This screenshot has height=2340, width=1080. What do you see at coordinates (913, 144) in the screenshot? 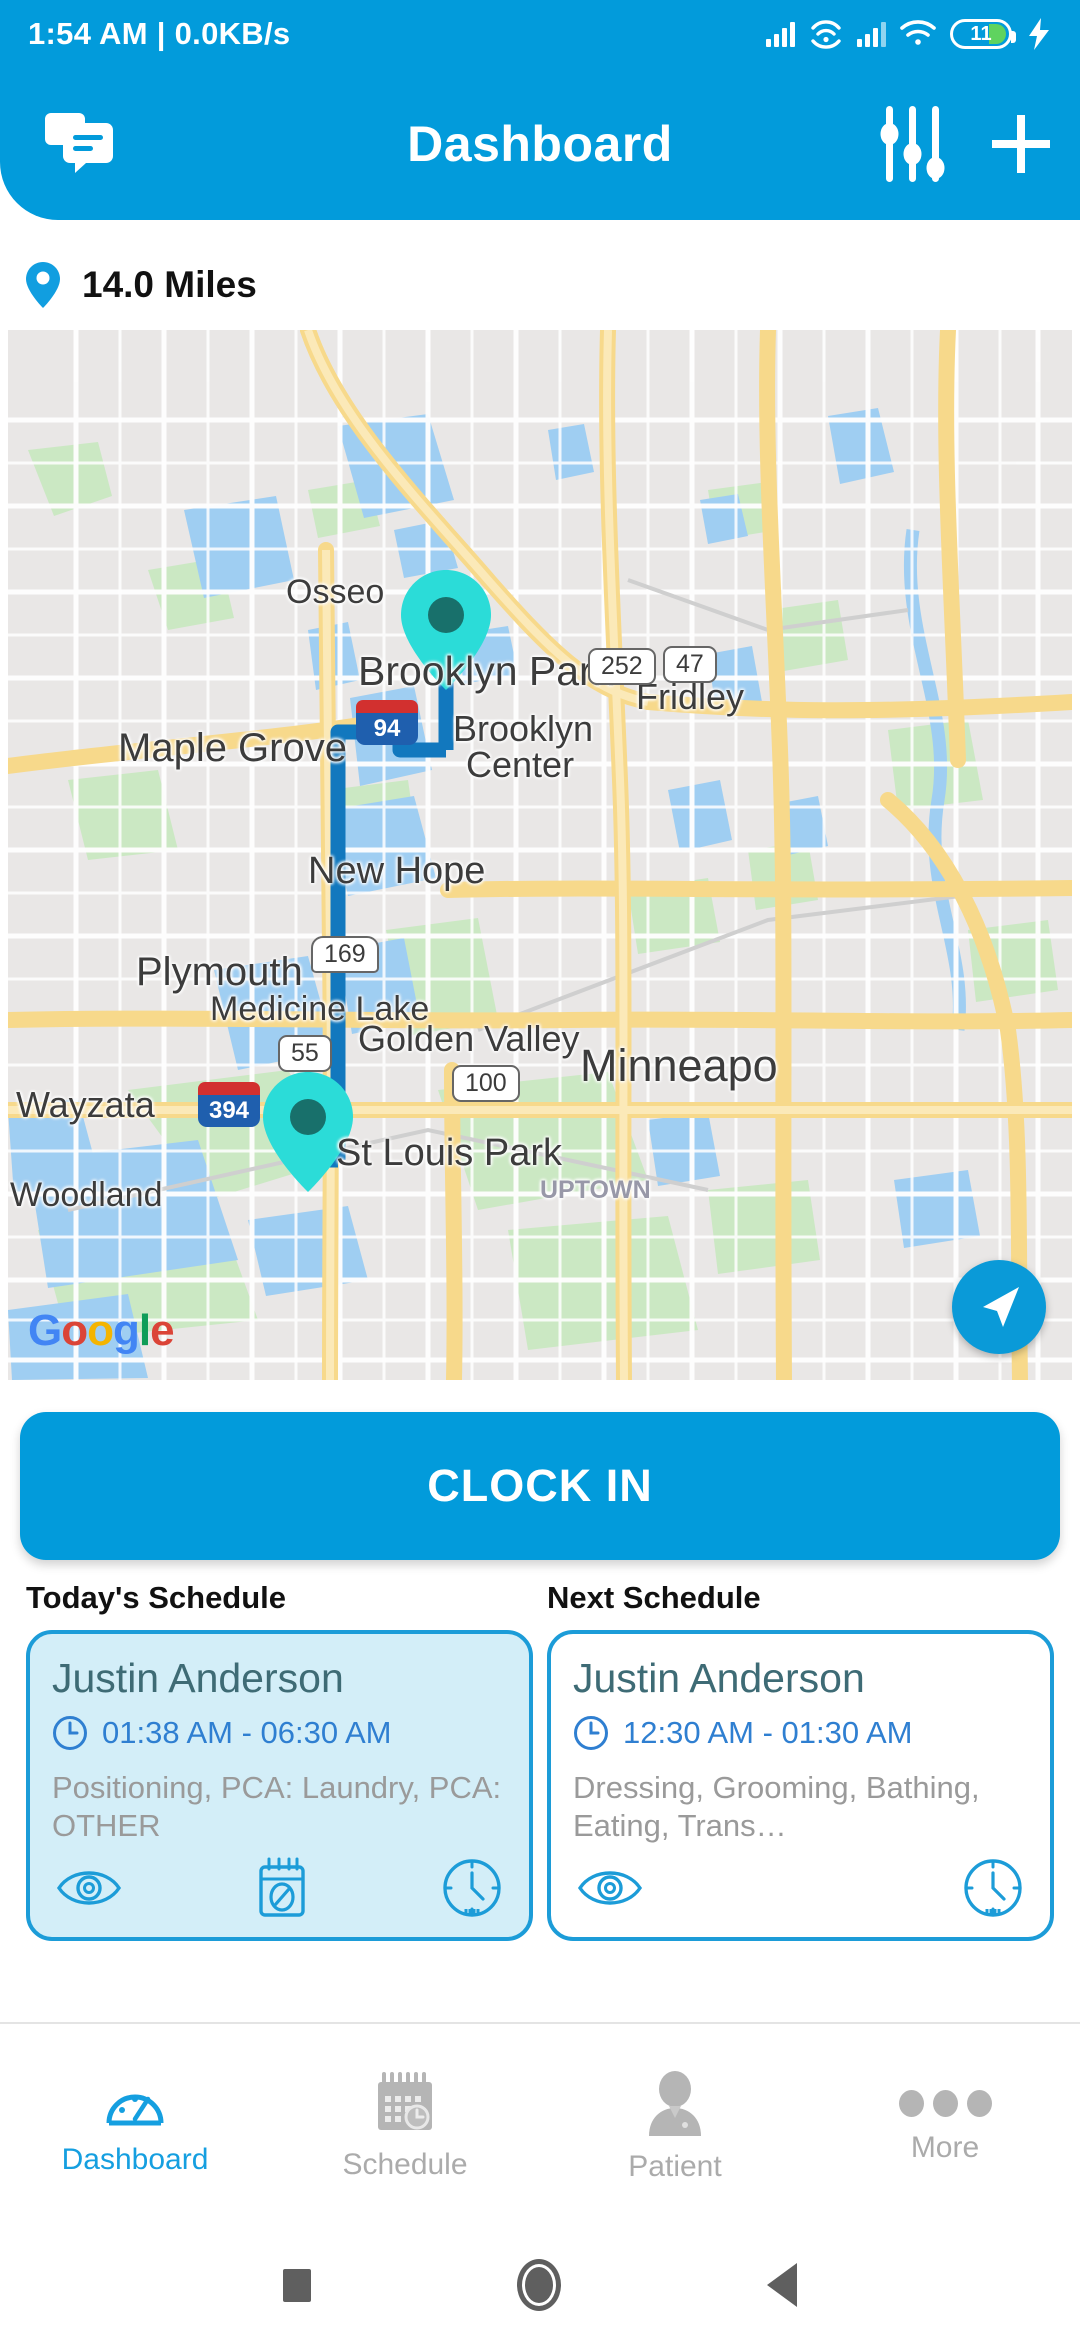
I see `sliders-icon` at bounding box center [913, 144].